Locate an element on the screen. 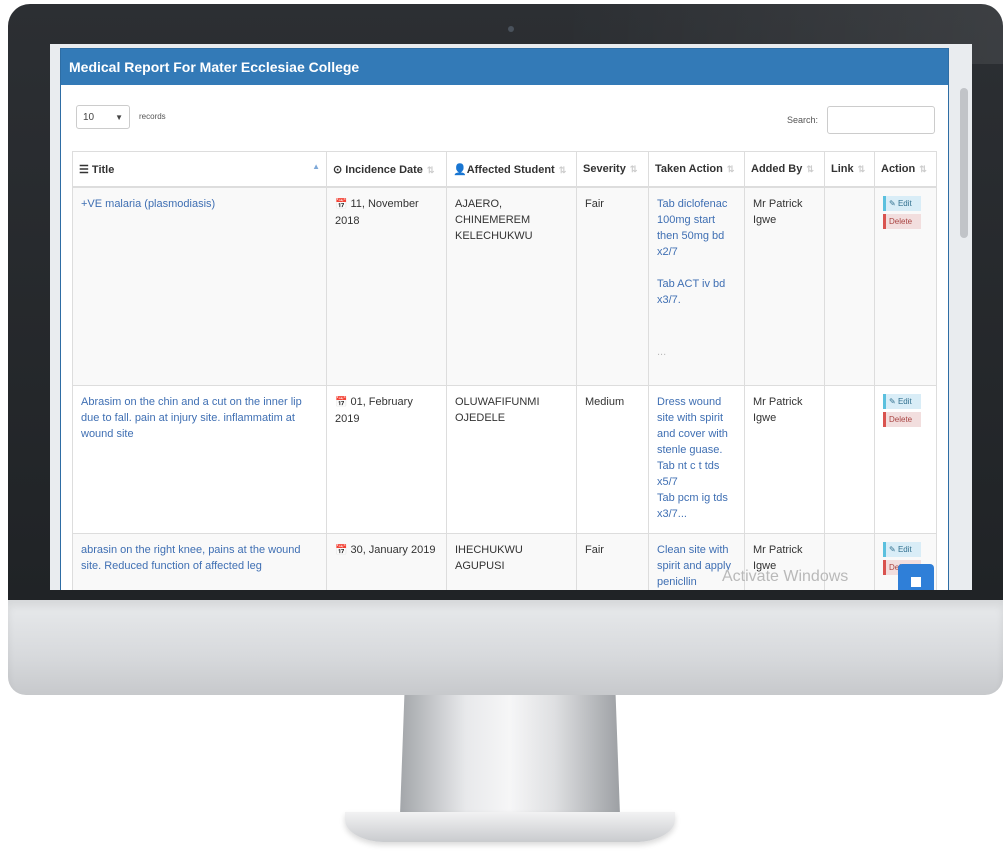 The width and height of the screenshot is (1003, 853). monitor-stand-base is located at coordinates (510, 827).